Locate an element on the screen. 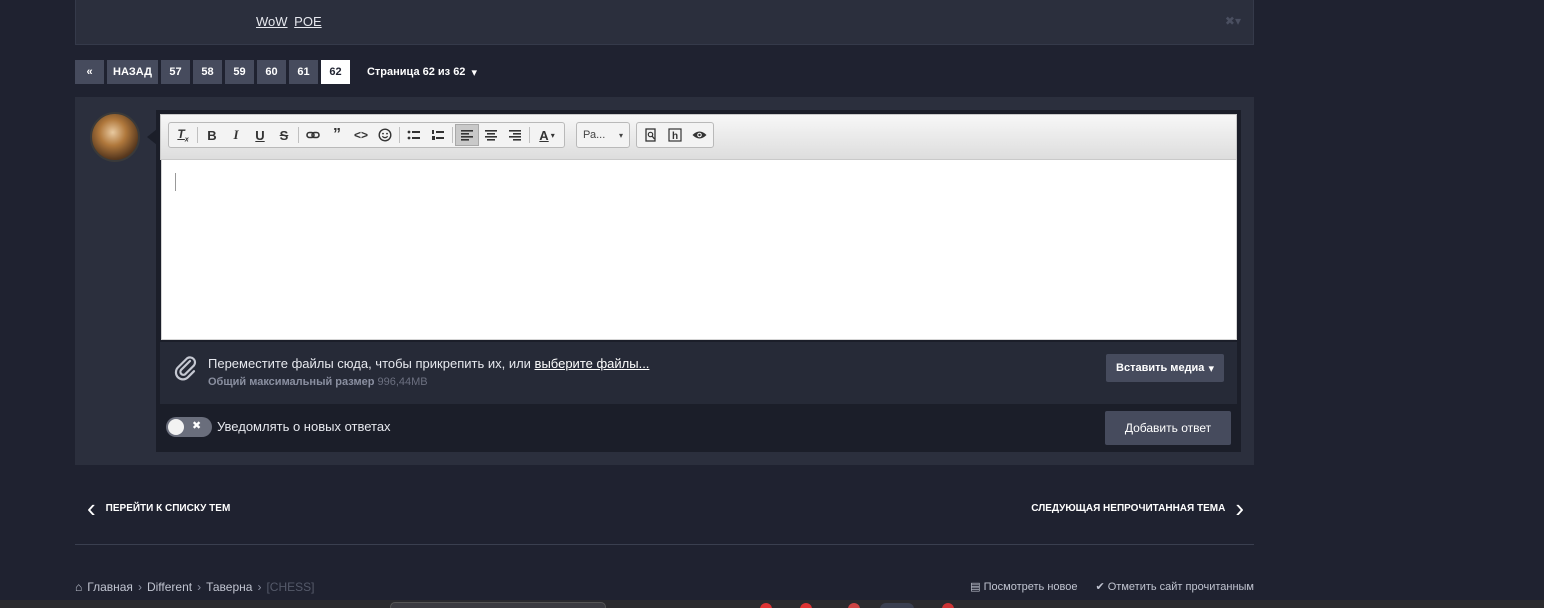 This screenshot has width=1544, height=608. paperclip-icon is located at coordinates (185, 368).